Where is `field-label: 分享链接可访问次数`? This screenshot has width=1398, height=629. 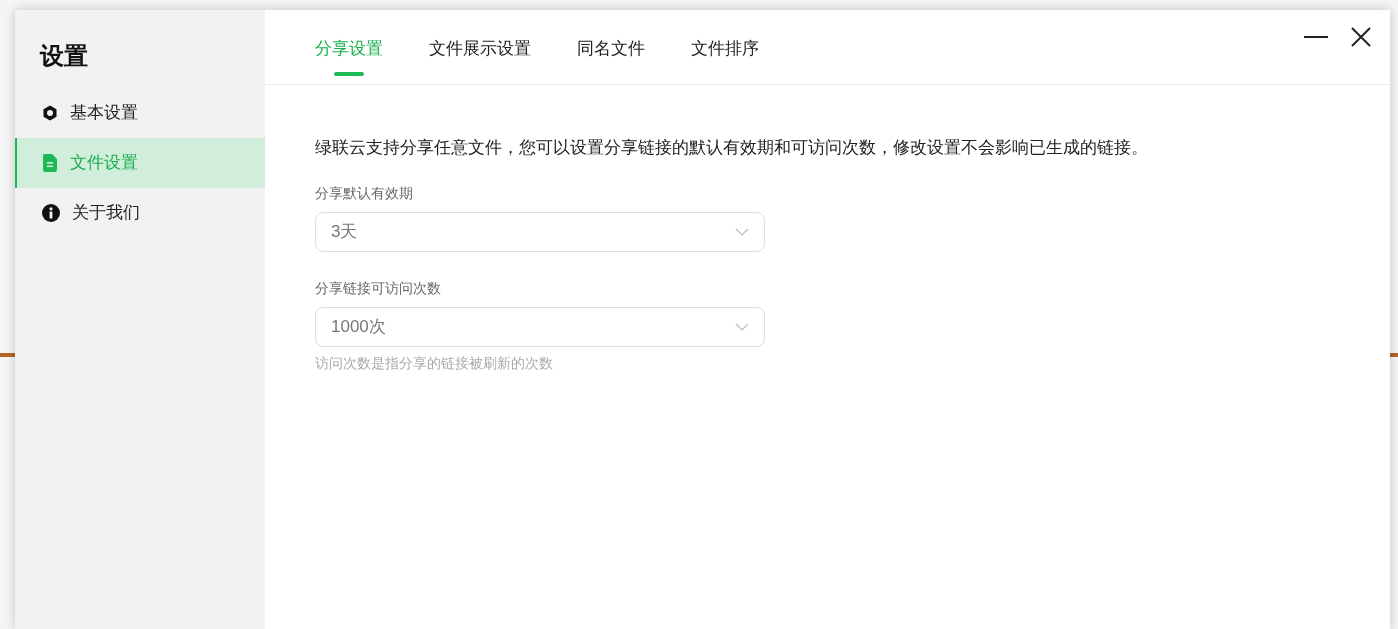
field-label: 分享链接可访问次数 is located at coordinates (378, 288).